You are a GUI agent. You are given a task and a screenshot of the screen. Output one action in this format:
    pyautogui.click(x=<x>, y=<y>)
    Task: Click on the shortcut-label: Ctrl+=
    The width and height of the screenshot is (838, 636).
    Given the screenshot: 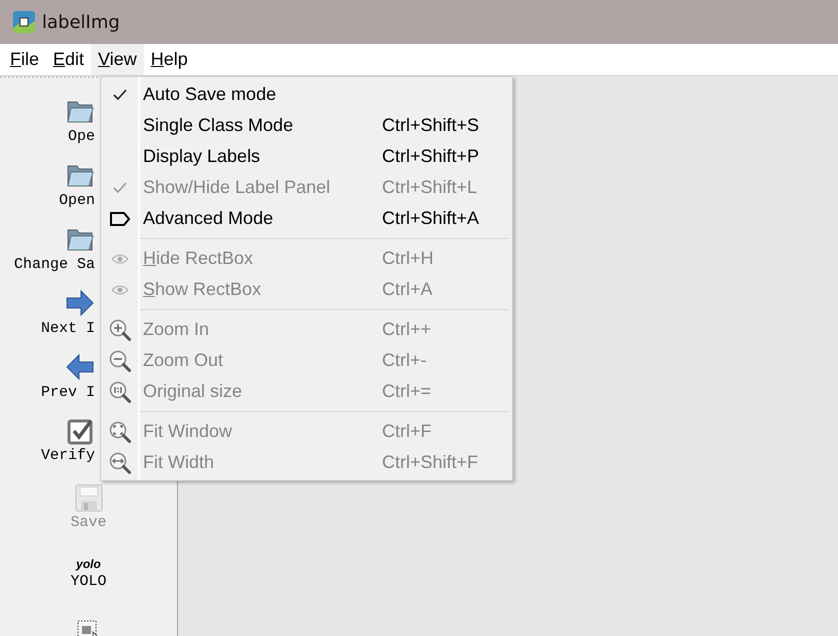 What is the action you would take?
    pyautogui.click(x=407, y=391)
    